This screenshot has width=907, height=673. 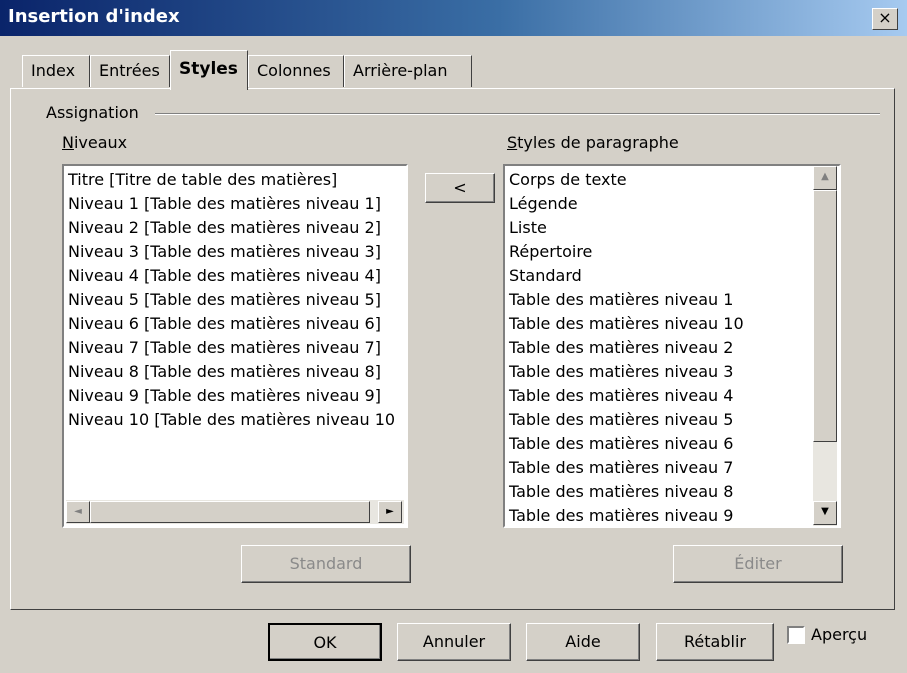 I want to click on levels-hscroll-thumb, so click(x=230, y=512).